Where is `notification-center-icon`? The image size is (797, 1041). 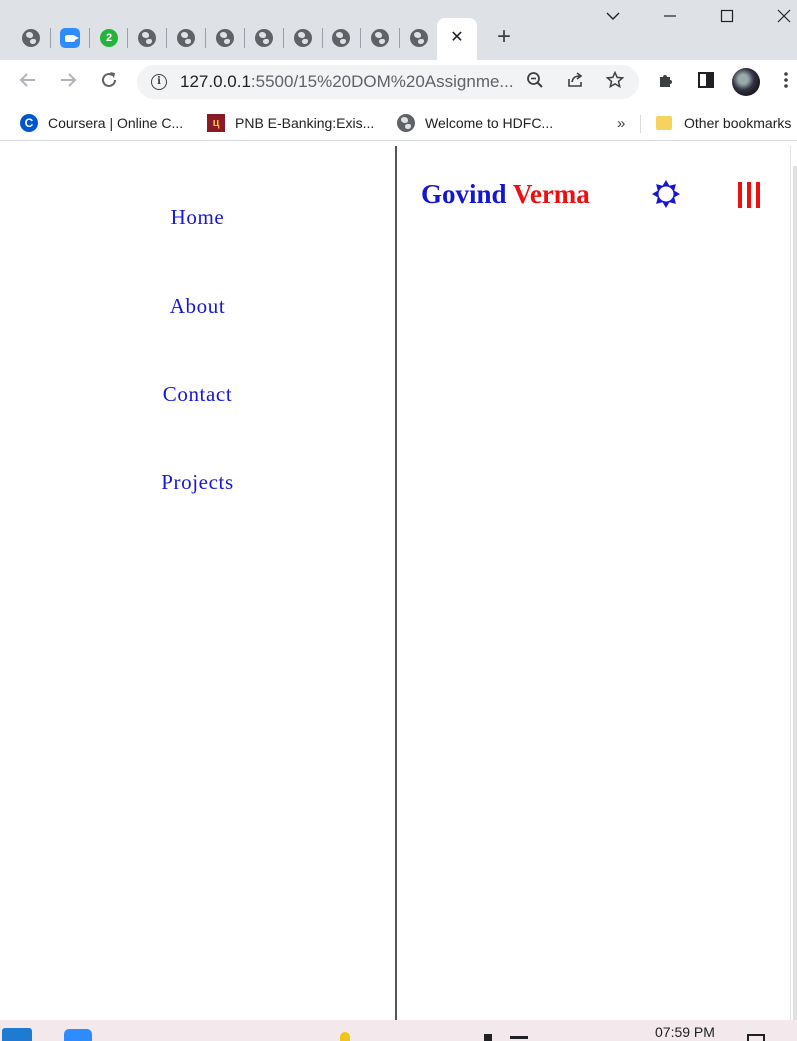
notification-center-icon is located at coordinates (756, 1037).